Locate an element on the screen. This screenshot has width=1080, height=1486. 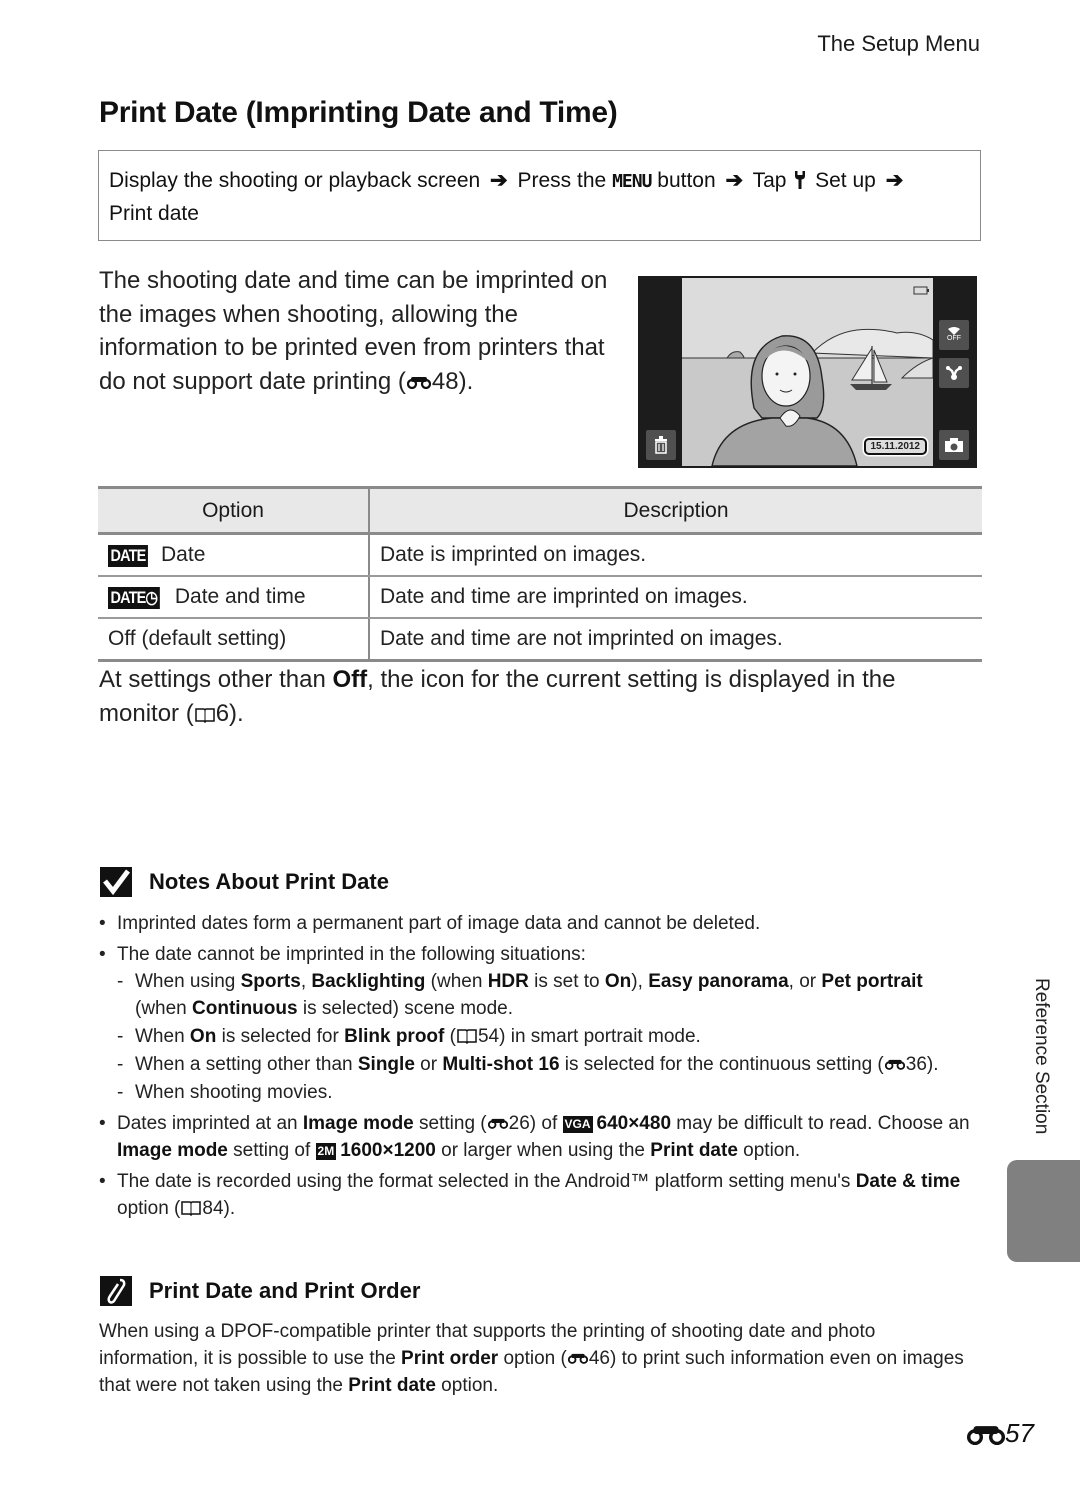
wifi-off-icon is located at coordinates (954, 331).